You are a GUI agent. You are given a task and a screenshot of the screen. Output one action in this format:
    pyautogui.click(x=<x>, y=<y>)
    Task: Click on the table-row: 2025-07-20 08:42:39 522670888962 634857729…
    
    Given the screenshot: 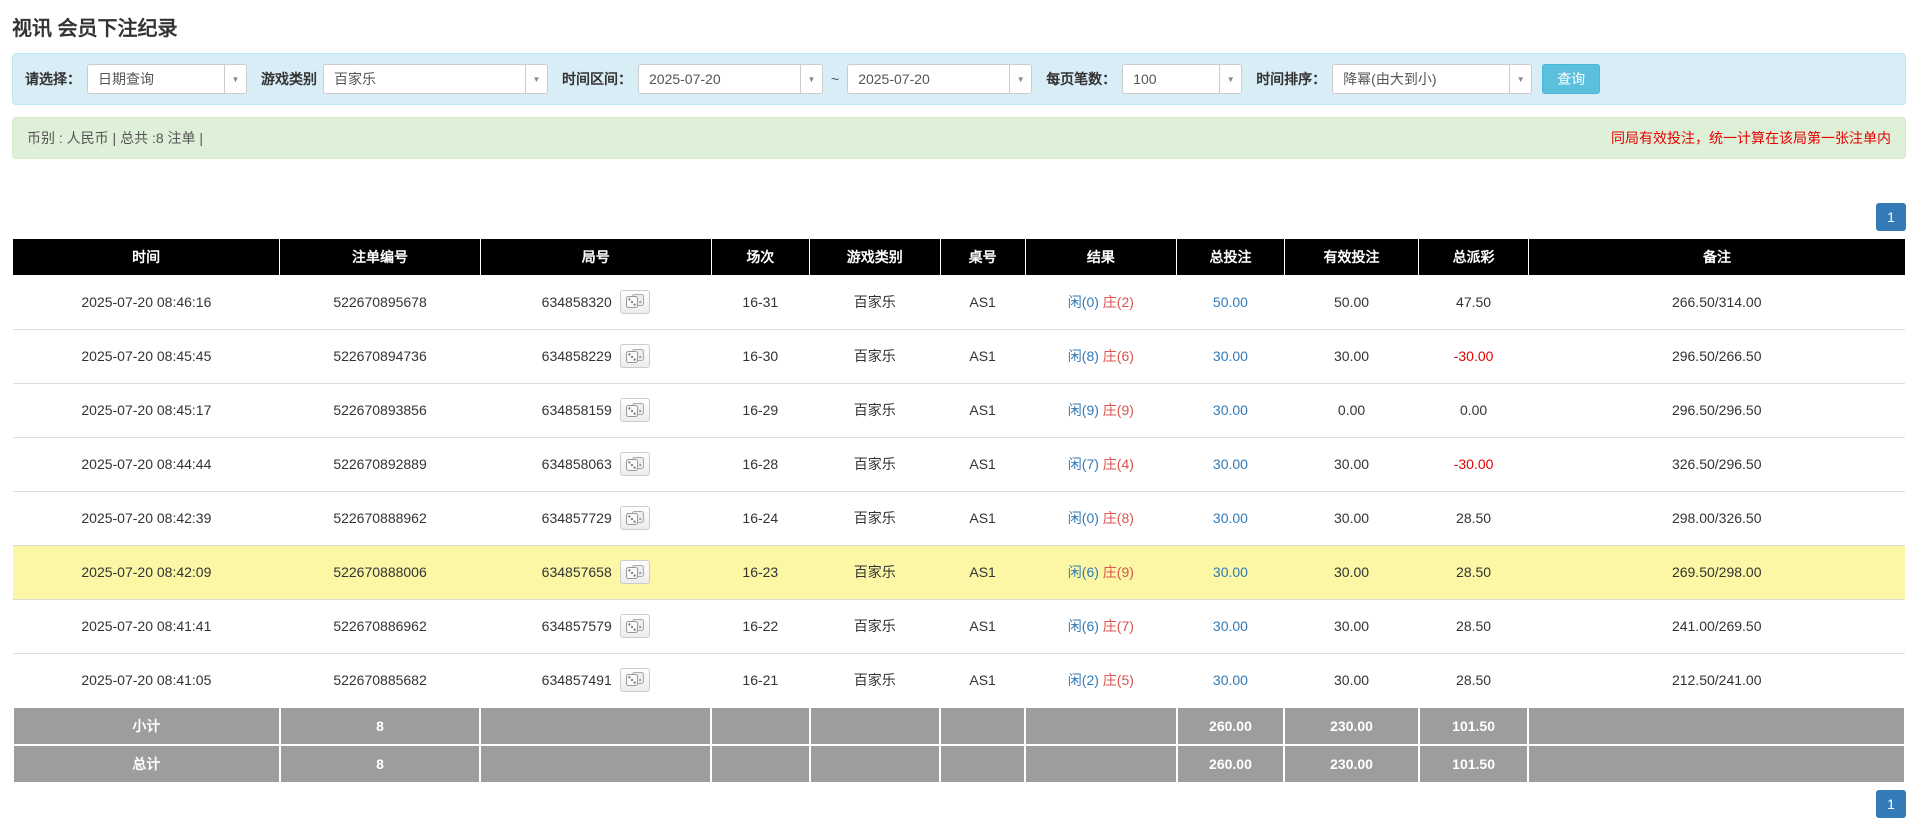 What is the action you would take?
    pyautogui.click(x=959, y=518)
    